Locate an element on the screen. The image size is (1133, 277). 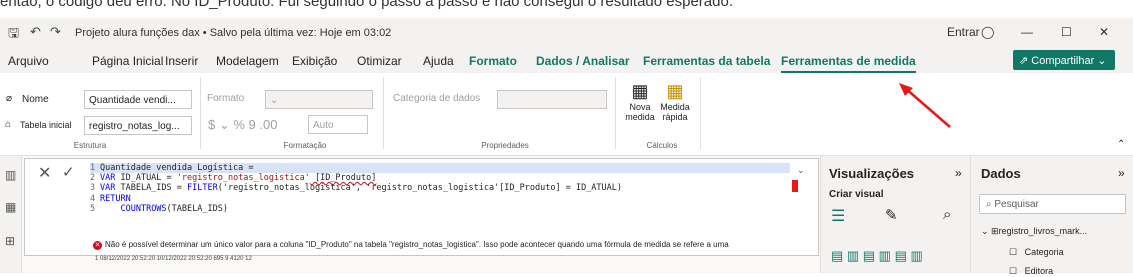
view-switcher: ▥ ▦ ⊞ is located at coordinates (11, 214).